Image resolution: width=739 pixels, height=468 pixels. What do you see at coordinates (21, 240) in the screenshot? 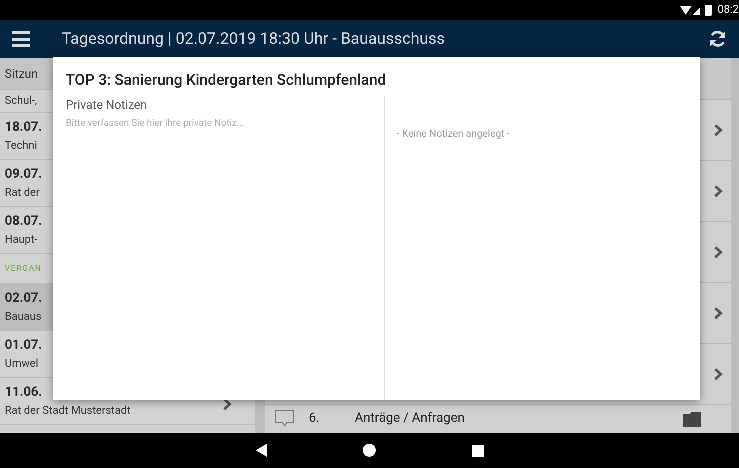
I see `meeting-name: Haupt-` at bounding box center [21, 240].